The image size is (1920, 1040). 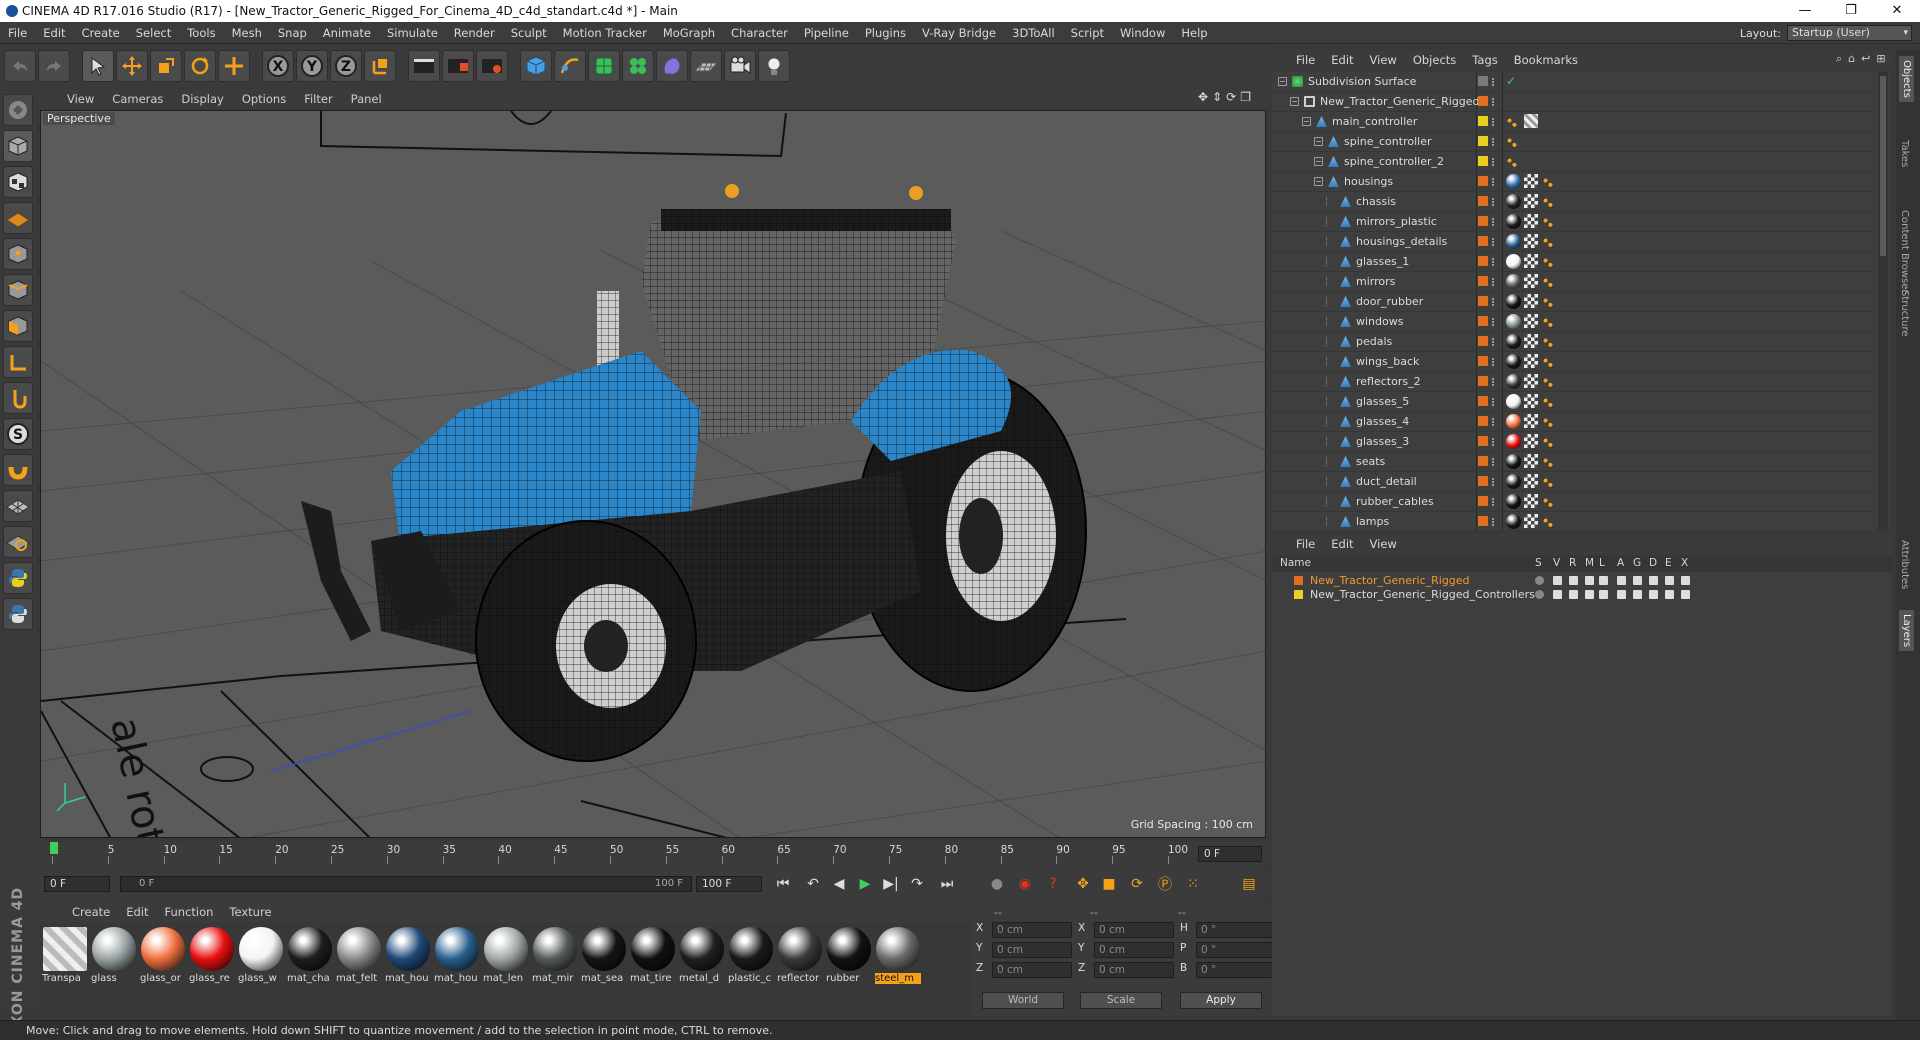 What do you see at coordinates (18, 218) in the screenshot?
I see `workplane-icon` at bounding box center [18, 218].